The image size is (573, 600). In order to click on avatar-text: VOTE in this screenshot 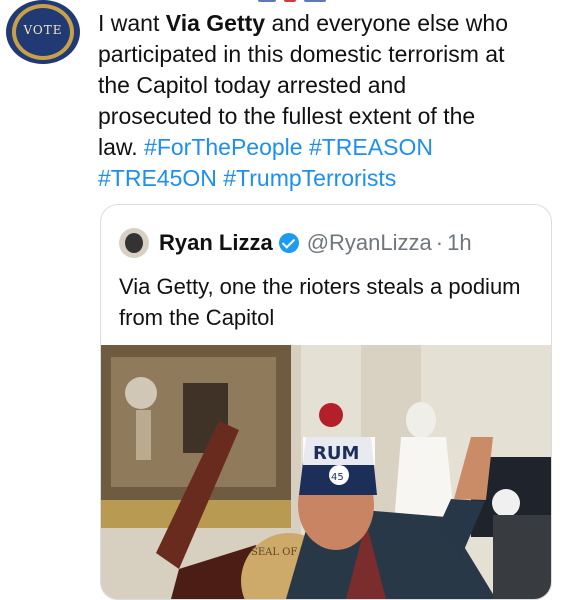, I will do `click(43, 30)`.